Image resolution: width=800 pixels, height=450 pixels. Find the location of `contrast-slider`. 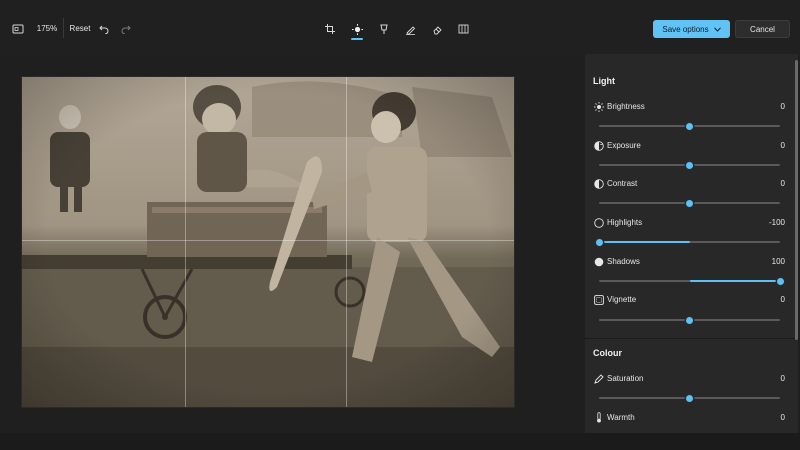

contrast-slider is located at coordinates (689, 203).